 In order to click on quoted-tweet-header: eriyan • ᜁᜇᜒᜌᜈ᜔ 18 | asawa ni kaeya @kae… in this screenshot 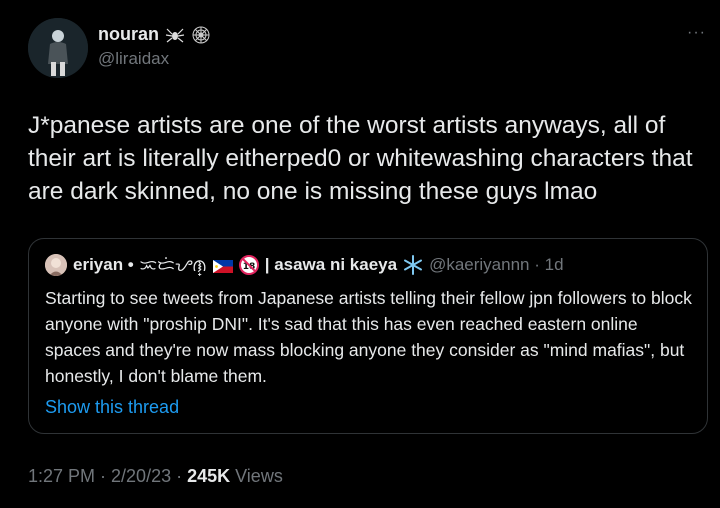, I will do `click(304, 264)`.